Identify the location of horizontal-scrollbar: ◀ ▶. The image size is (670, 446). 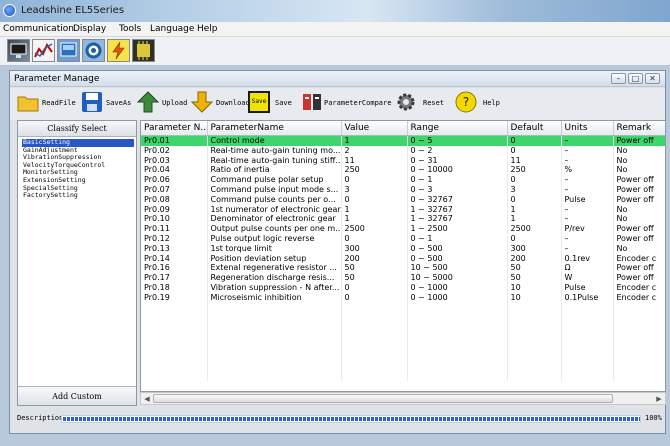
(403, 398).